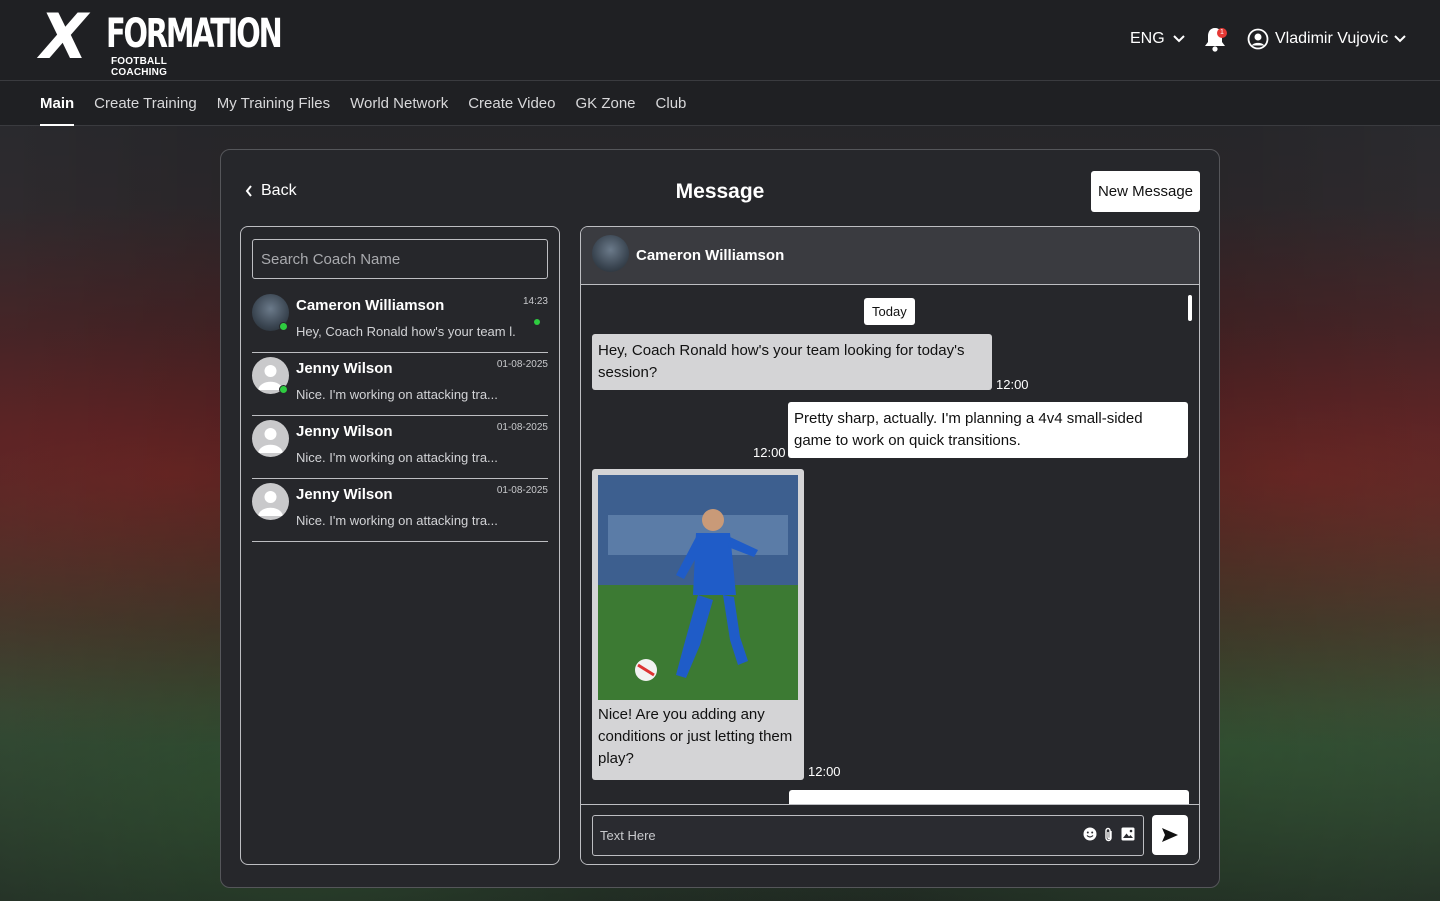 Image resolution: width=1440 pixels, height=901 pixels. I want to click on message-composer, so click(868, 835).